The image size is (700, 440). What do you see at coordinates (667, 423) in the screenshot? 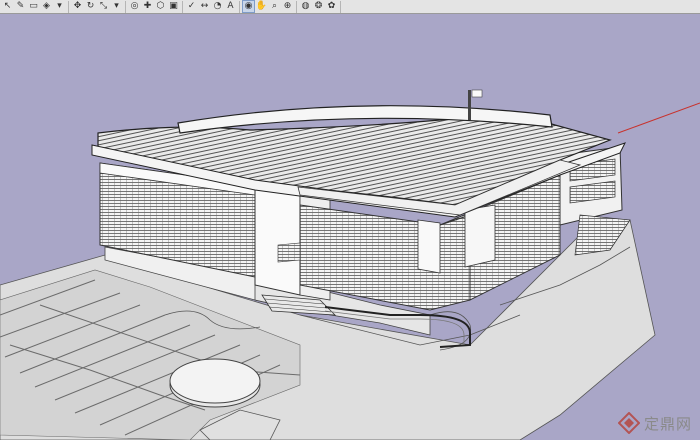
I see `watermark-text: 定鼎网` at bounding box center [667, 423].